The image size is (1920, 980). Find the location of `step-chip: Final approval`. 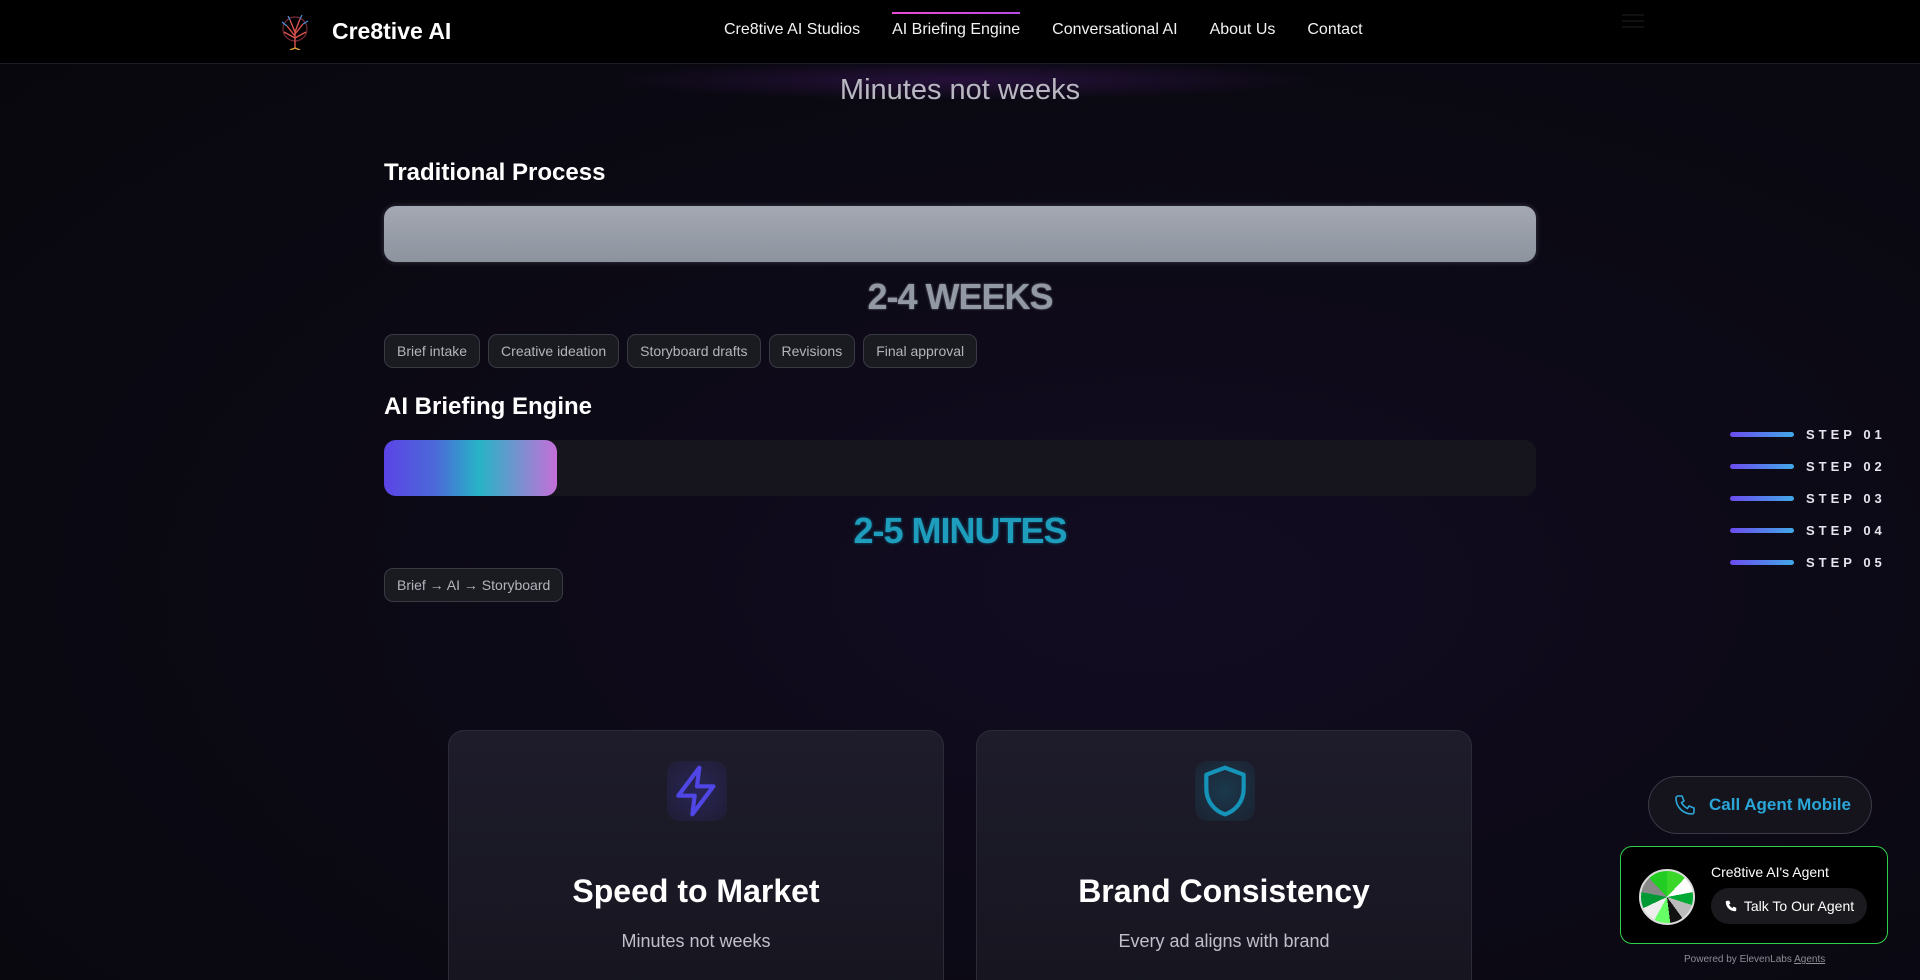

step-chip: Final approval is located at coordinates (920, 351).